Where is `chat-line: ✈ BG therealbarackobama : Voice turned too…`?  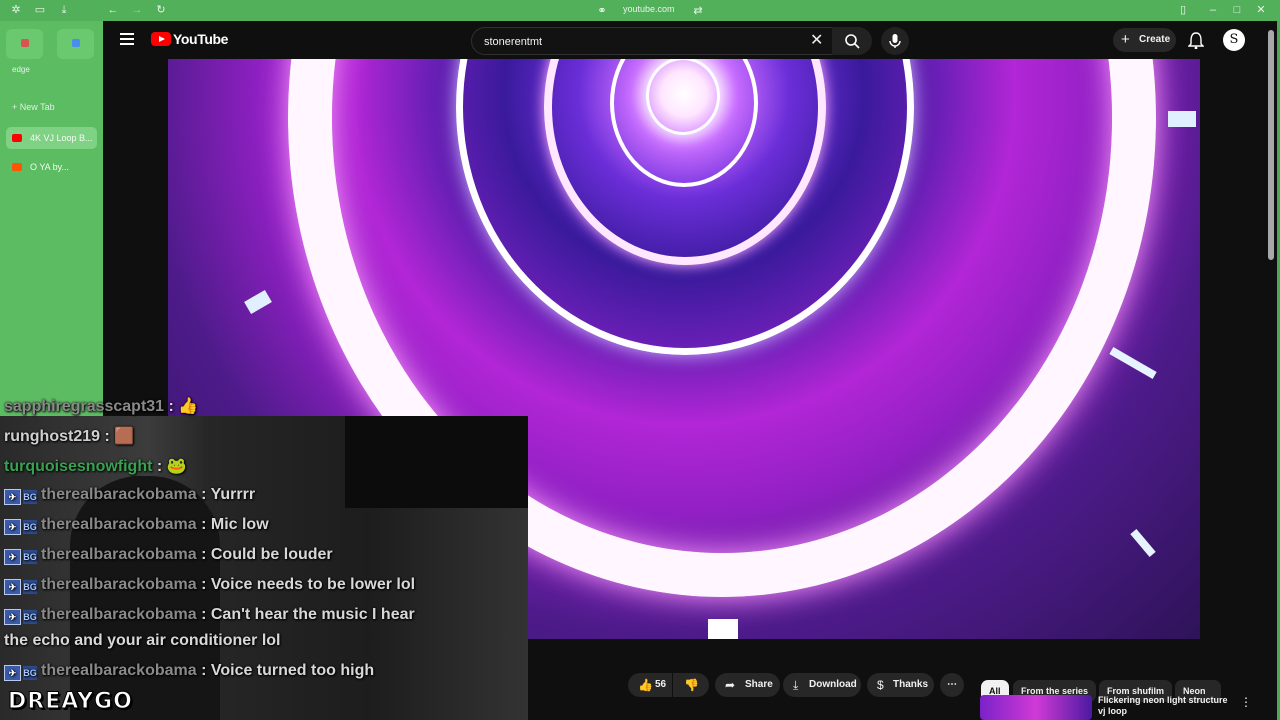
chat-line: ✈ BG therealbarackobama : Voice turned too… is located at coordinates (189, 671).